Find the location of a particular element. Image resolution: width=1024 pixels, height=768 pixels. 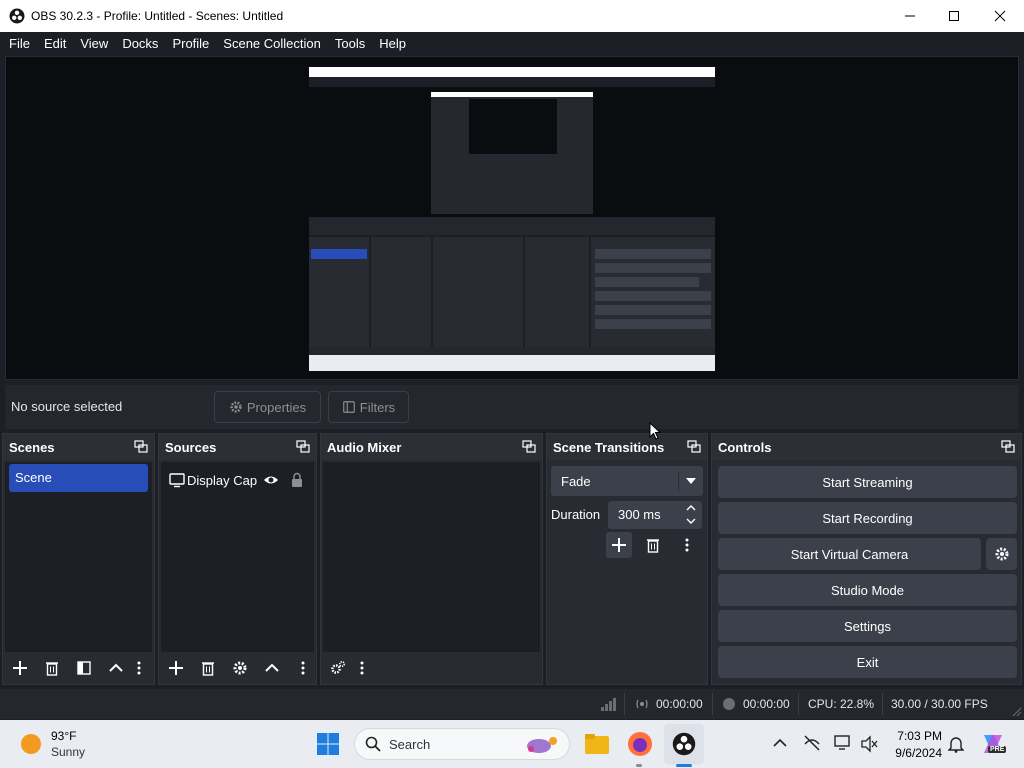

search-placeholder: Search is located at coordinates (410, 744).